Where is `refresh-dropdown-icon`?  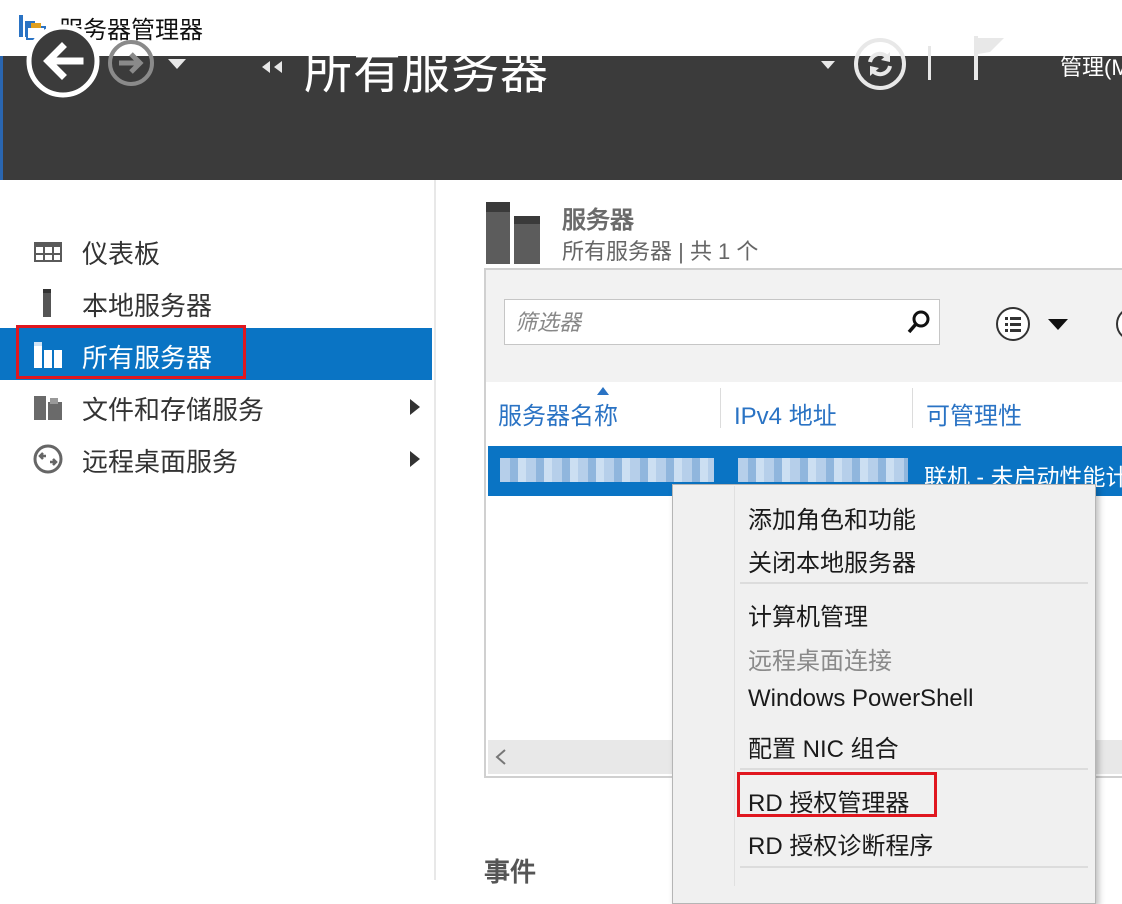 refresh-dropdown-icon is located at coordinates (828, 64).